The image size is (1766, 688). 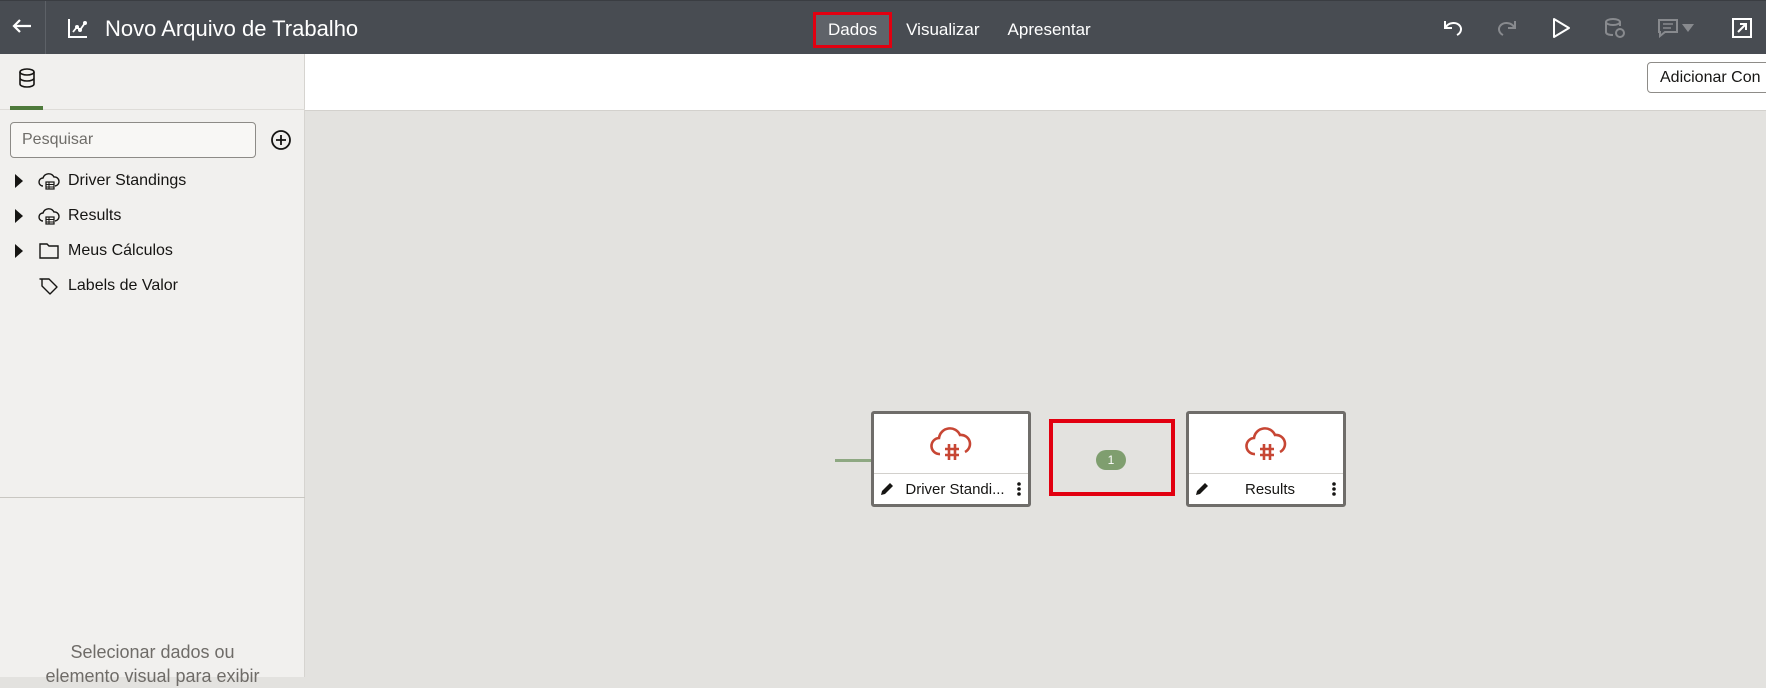 I want to click on main-tabs: Dados Visualizar Apresentar, so click(x=959, y=30).